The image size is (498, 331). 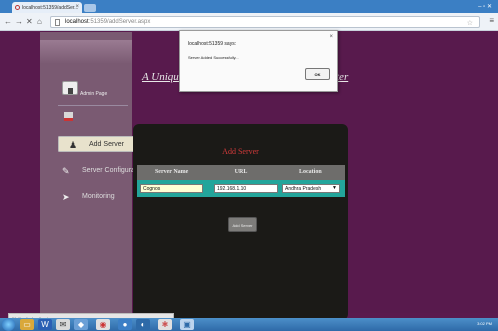 What do you see at coordinates (265, 22) in the screenshot?
I see `address-bar: localhost:51359/addServer.aspx ☆` at bounding box center [265, 22].